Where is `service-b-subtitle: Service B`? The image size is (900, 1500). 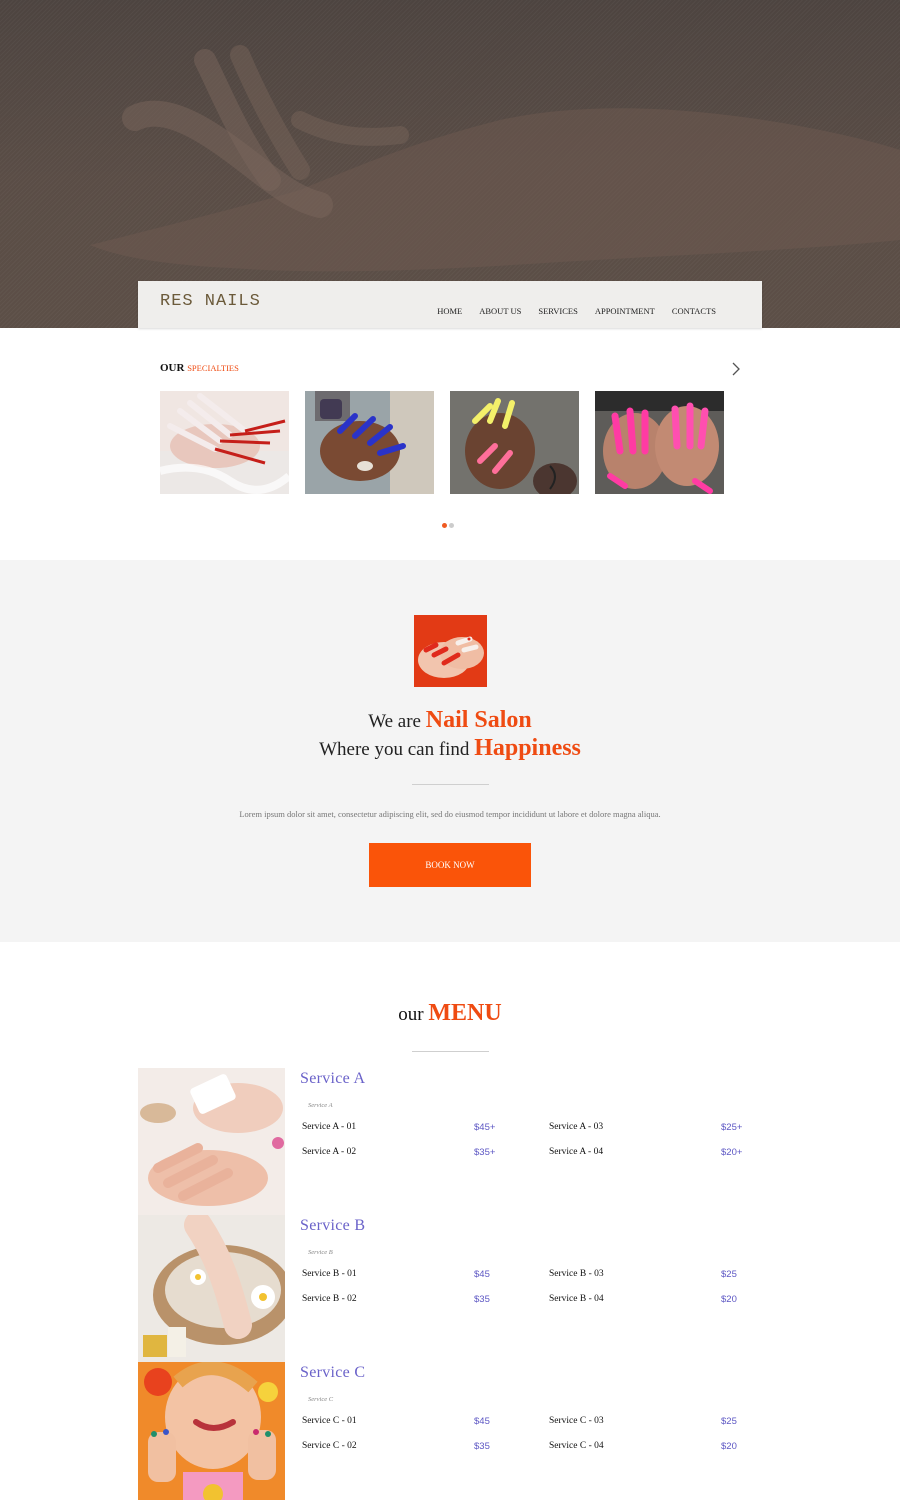
service-b-subtitle: Service B is located at coordinates (320, 1252).